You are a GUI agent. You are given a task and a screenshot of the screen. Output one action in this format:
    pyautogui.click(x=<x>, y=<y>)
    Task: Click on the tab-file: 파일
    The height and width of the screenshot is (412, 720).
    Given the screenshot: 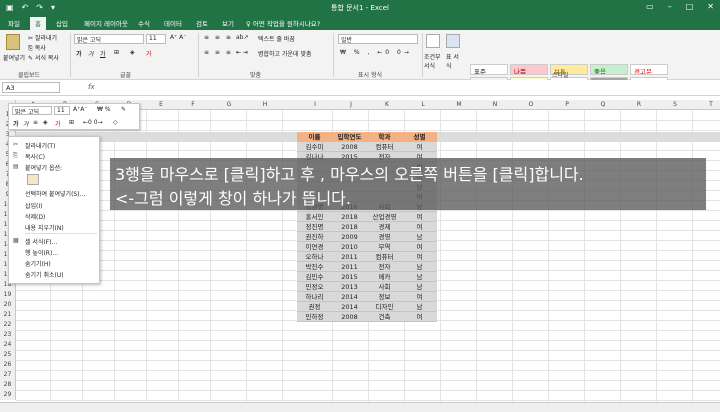 What is the action you would take?
    pyautogui.click(x=14, y=23)
    